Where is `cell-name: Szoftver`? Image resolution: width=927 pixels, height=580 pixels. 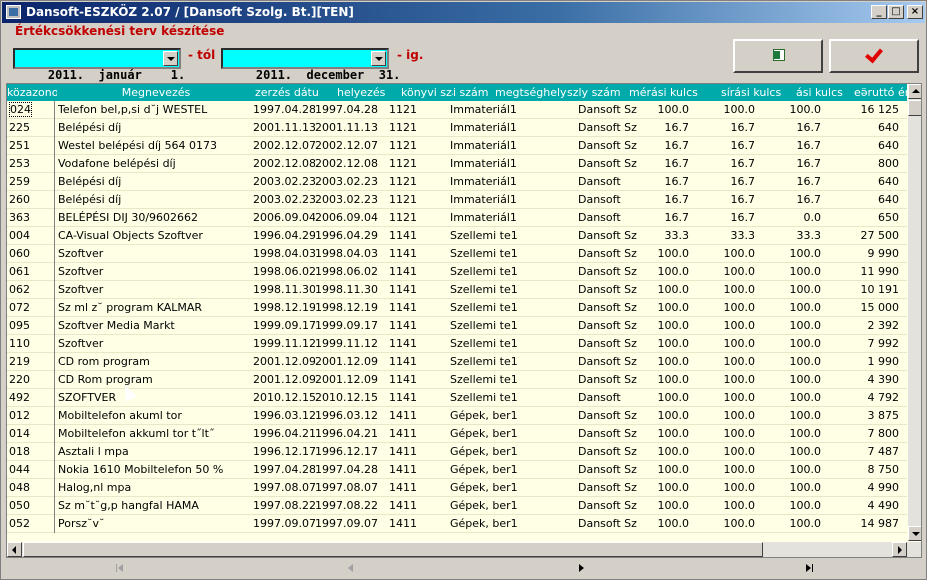
cell-name: Szoftver is located at coordinates (156, 344).